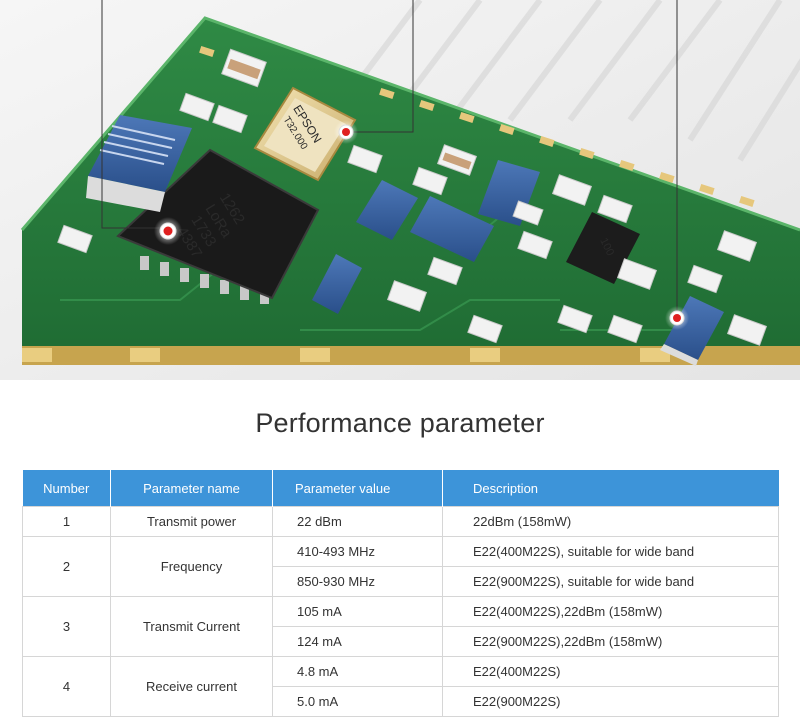  I want to click on row-parameter-name: Transmit Current, so click(191, 626).